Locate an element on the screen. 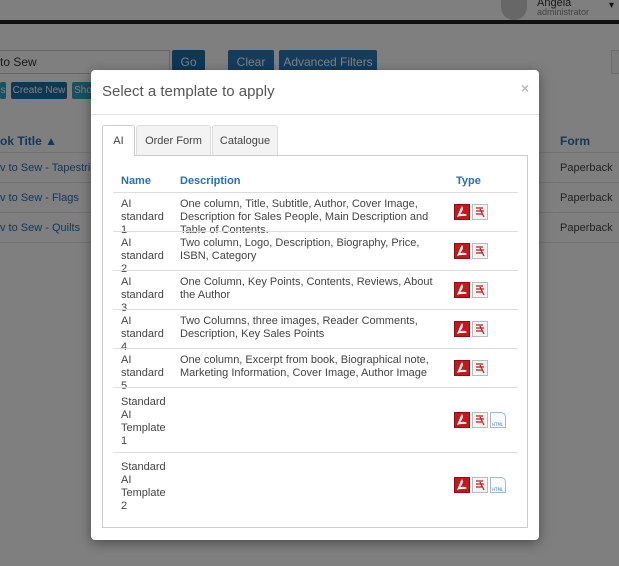 The width and height of the screenshot is (619, 566). tab-catalogue: Catalogue is located at coordinates (245, 140).